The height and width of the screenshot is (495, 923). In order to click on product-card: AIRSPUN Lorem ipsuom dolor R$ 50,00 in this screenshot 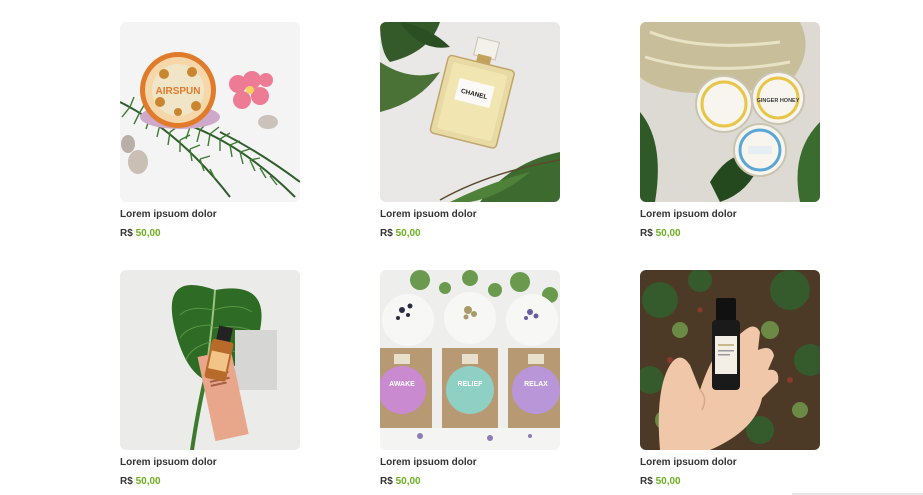, I will do `click(210, 131)`.